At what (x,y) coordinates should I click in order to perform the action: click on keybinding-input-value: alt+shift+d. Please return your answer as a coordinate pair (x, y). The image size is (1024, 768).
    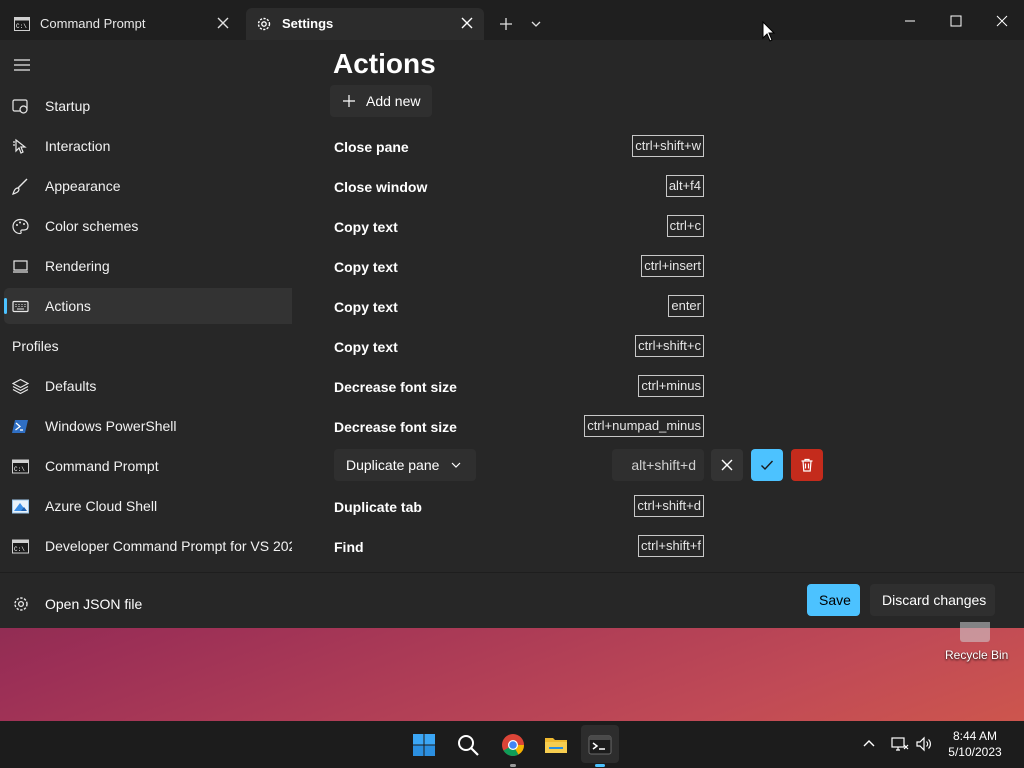
    Looking at the image, I should click on (663, 465).